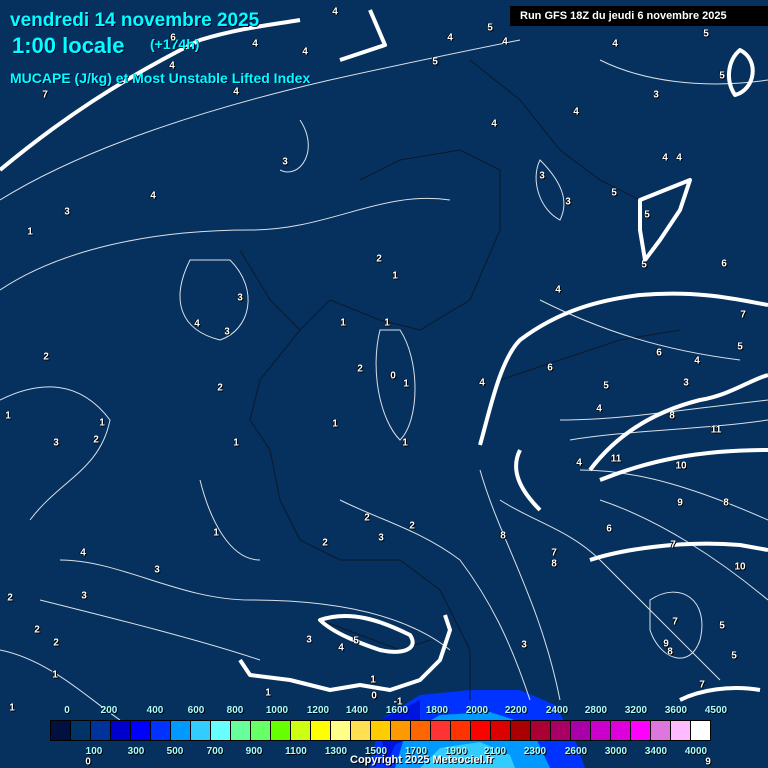 This screenshot has height=768, width=768. I want to click on legend-label: 4500, so click(716, 710).